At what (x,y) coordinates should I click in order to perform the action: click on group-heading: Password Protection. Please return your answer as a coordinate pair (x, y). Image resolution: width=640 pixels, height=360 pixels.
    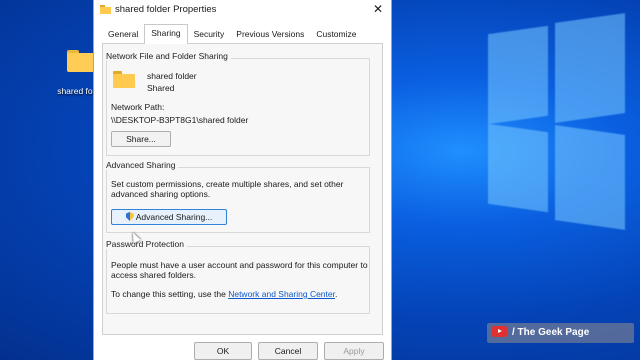
    Looking at the image, I should click on (146, 244).